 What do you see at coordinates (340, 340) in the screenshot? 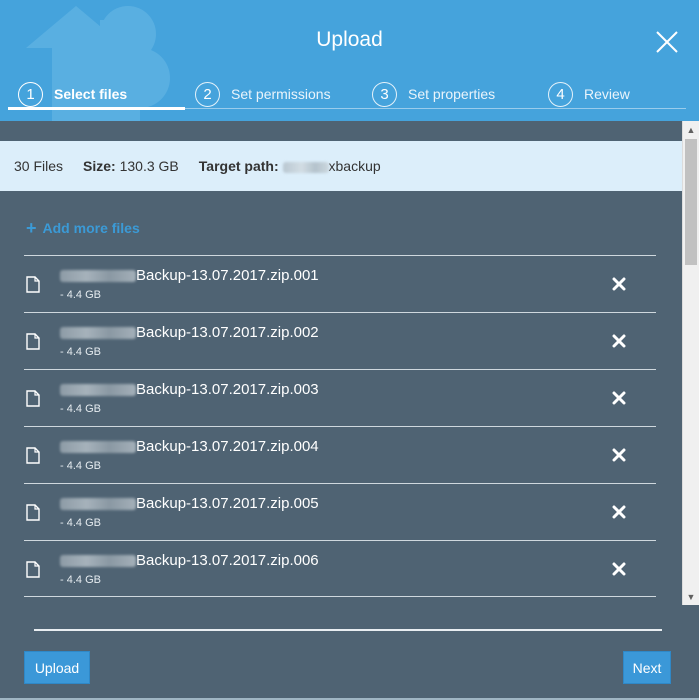
I see `file-row: Backup-13.07.2017.zip.002 - 4.4 GB` at bounding box center [340, 340].